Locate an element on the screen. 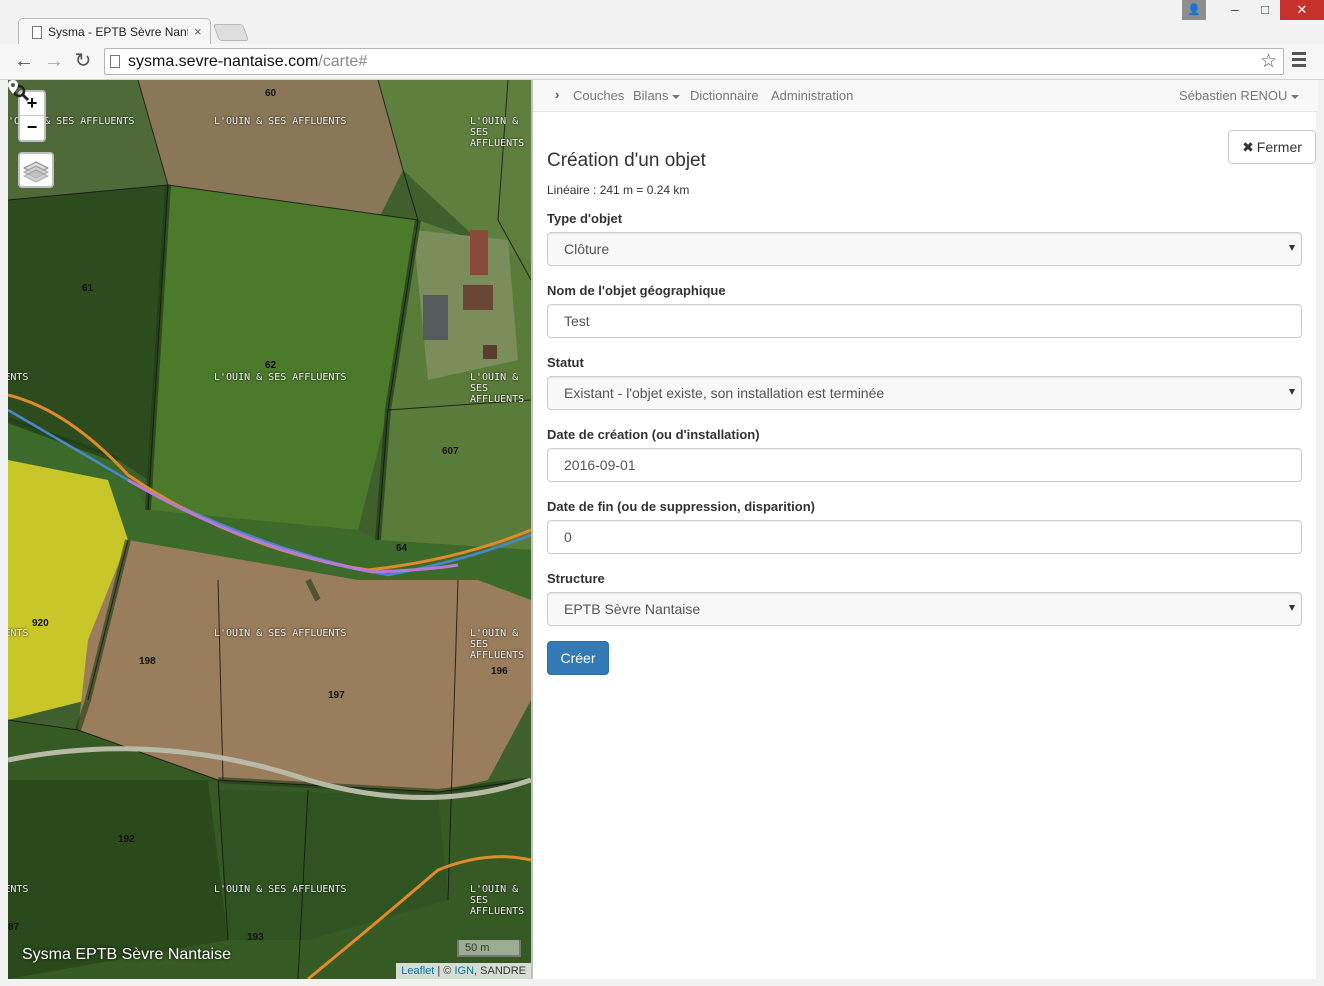  browser-tab: Sysma - EPTB Sèvre Nantaise × is located at coordinates (114, 31).